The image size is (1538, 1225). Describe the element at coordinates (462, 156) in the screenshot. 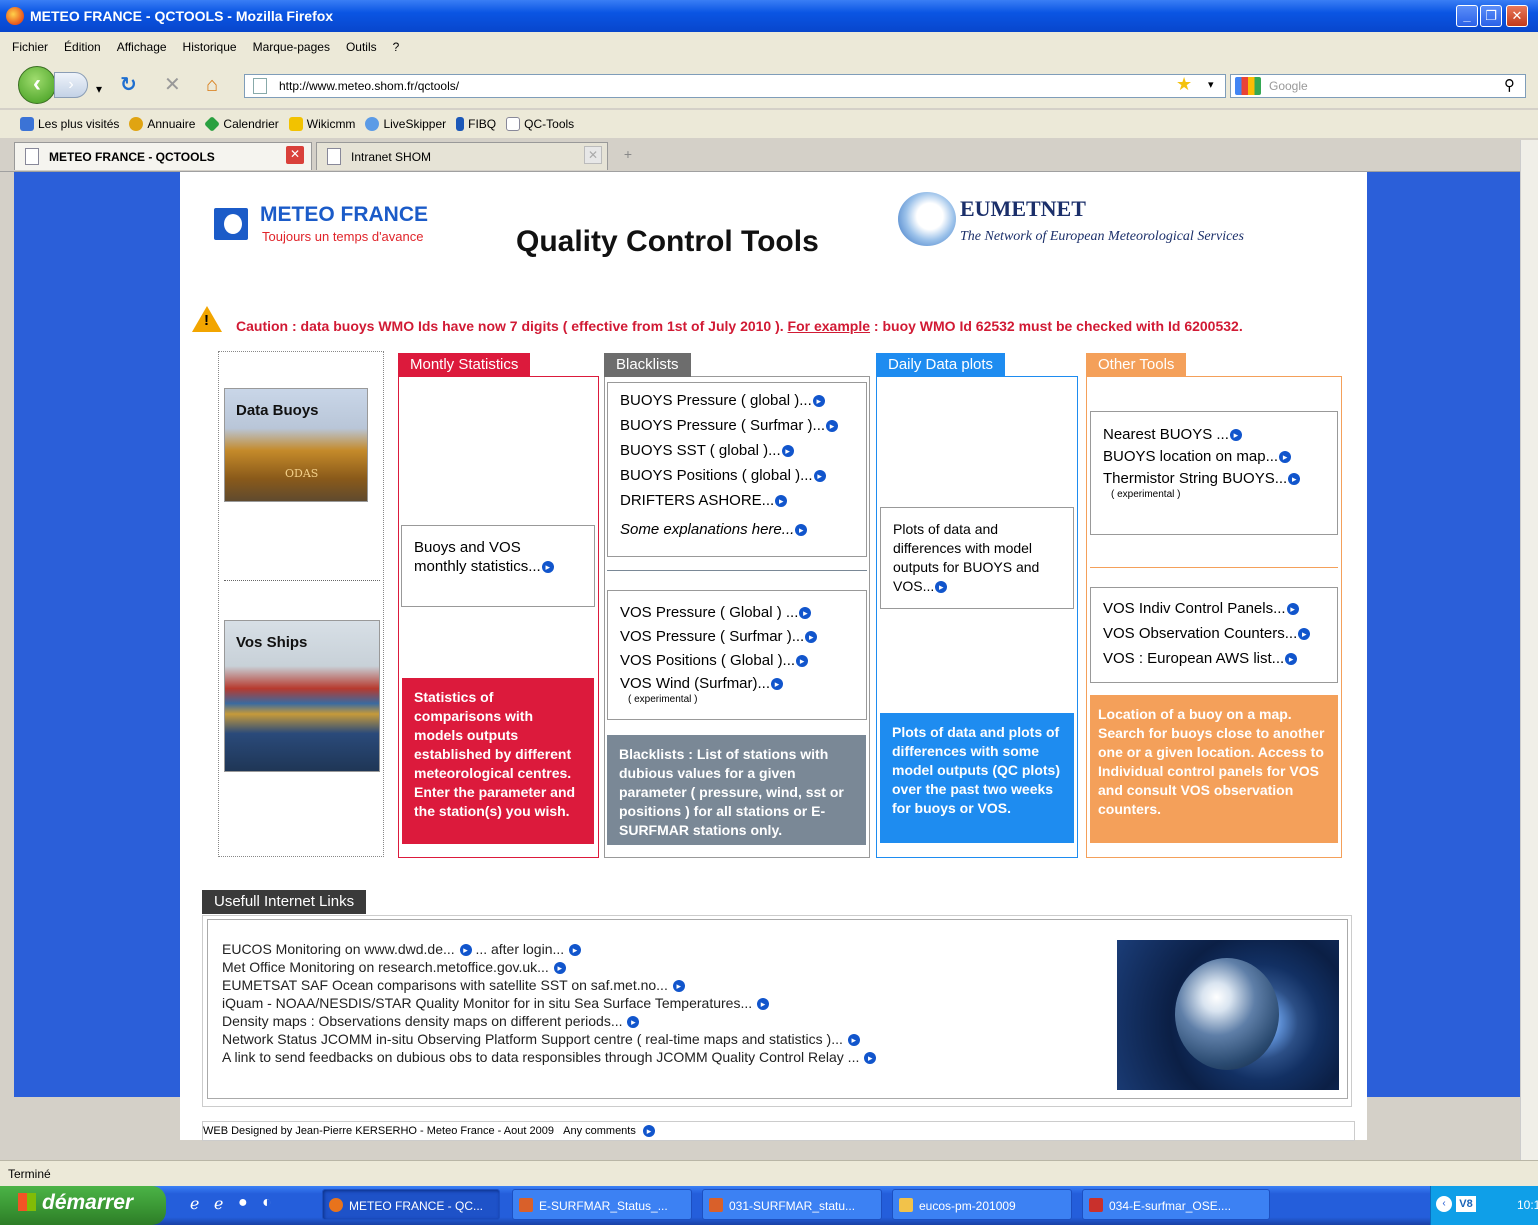

I see `tab-intranet-shom: Intranet SHOM` at that location.